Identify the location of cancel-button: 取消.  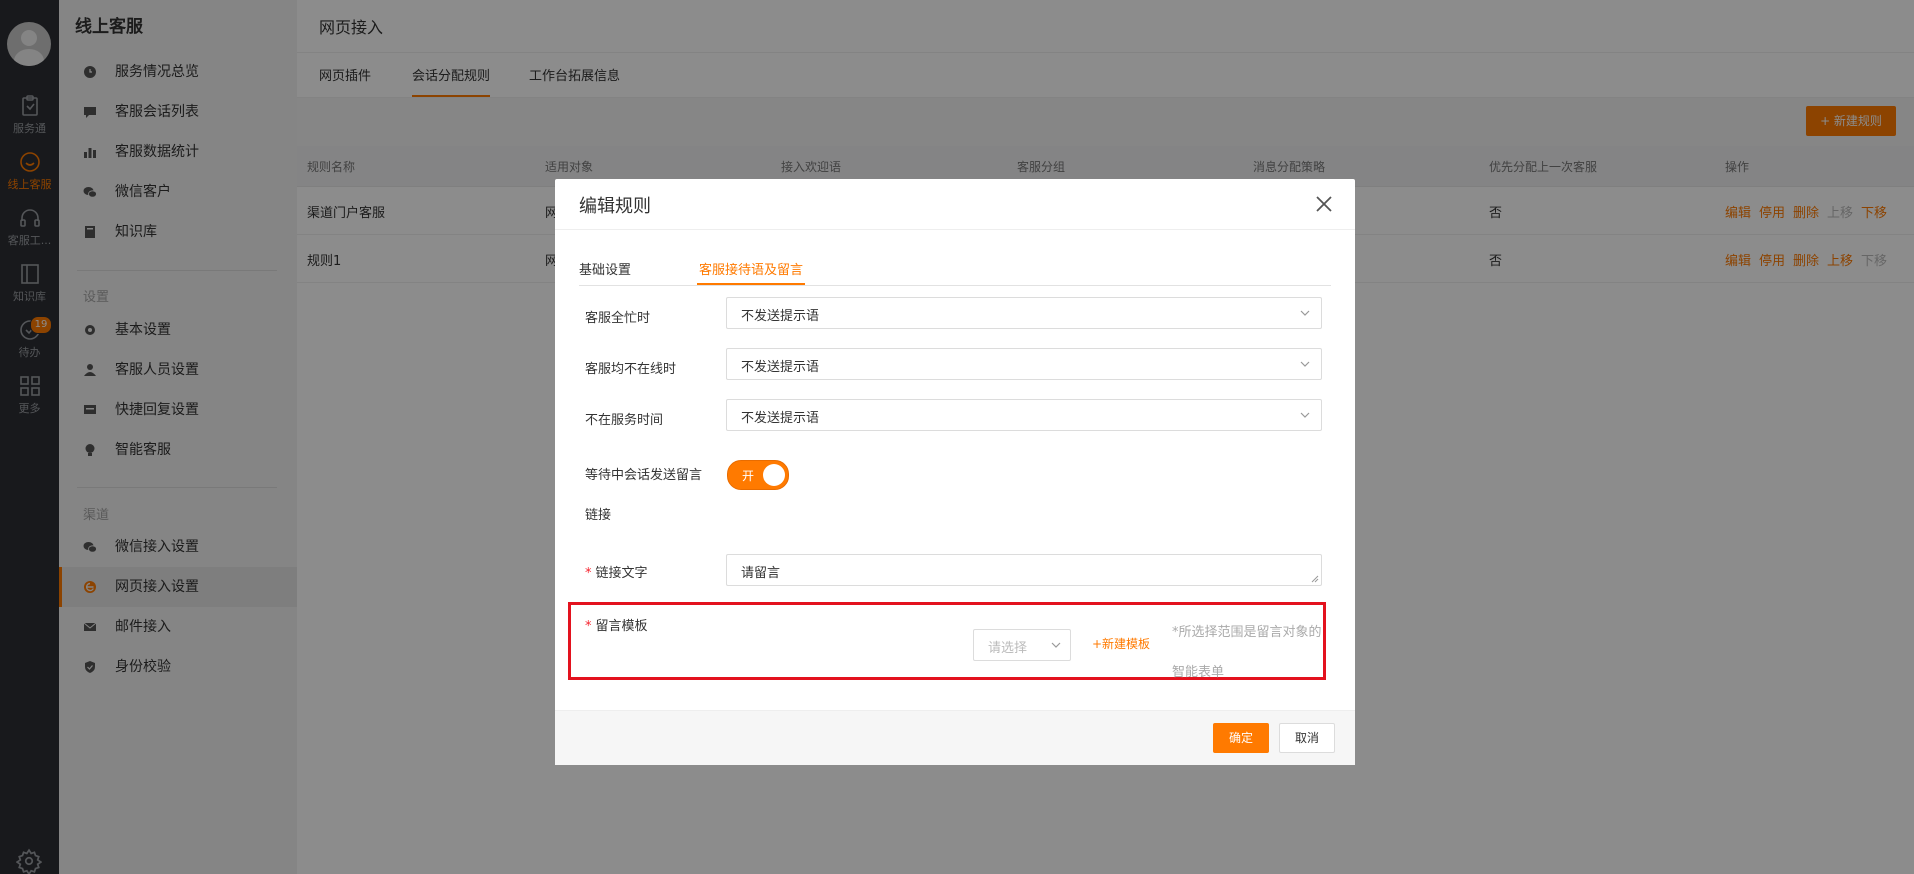
(1307, 738).